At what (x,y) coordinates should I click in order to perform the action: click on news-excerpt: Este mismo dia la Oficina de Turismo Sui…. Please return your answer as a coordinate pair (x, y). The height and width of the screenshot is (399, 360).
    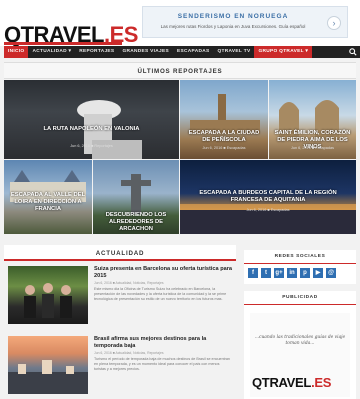
    Looking at the image, I should click on (160, 294).